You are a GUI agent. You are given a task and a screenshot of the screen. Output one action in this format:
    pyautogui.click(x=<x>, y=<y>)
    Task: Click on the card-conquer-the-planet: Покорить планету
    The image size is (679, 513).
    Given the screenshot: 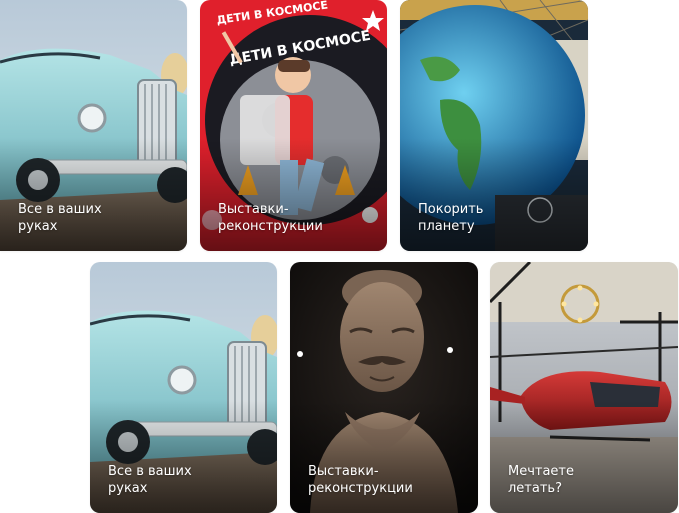 What is the action you would take?
    pyautogui.click(x=494, y=125)
    